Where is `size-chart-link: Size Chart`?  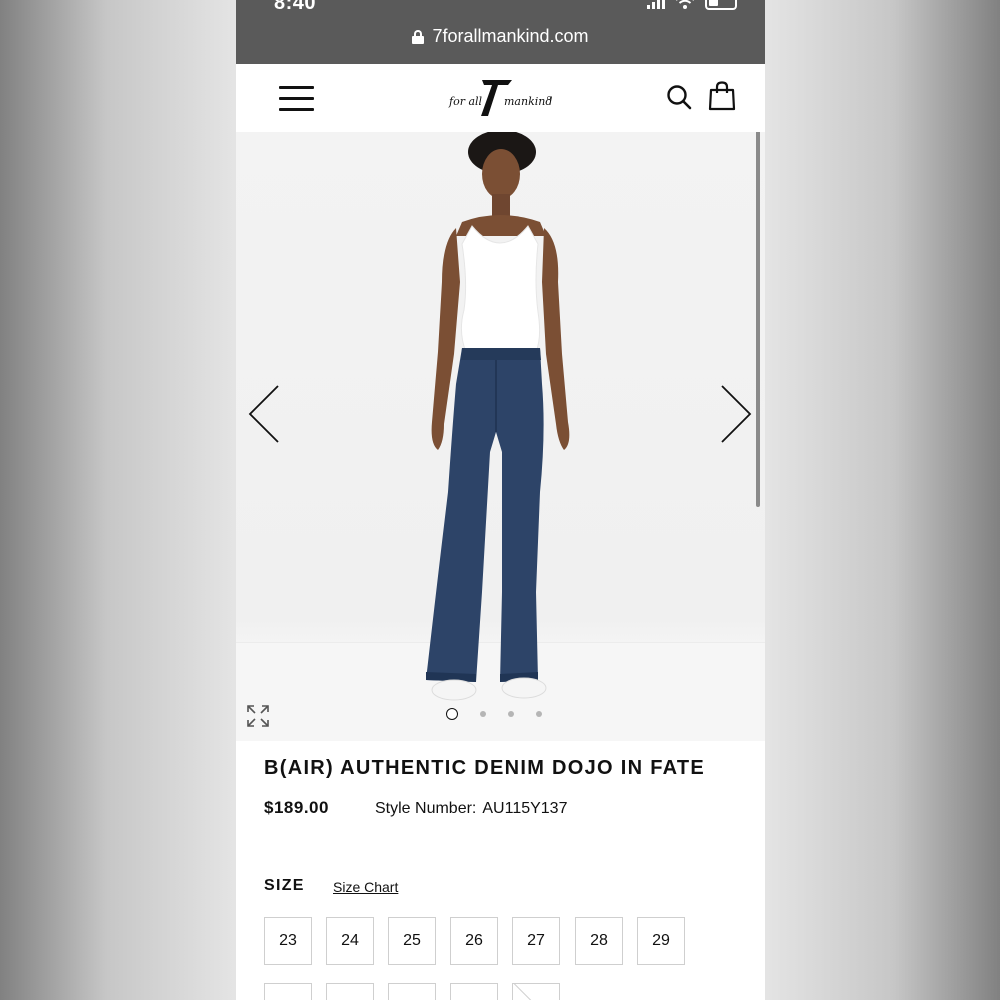
size-chart-link: Size Chart is located at coordinates (365, 887).